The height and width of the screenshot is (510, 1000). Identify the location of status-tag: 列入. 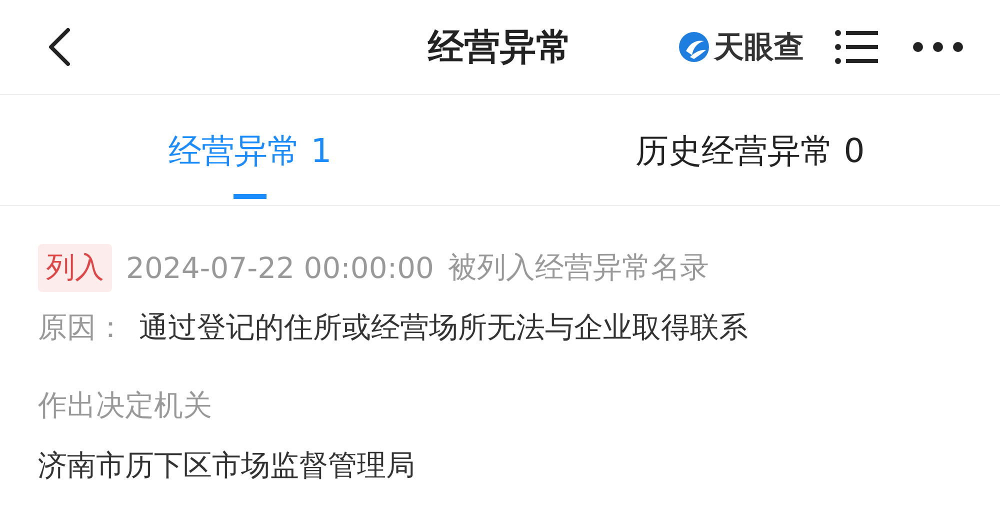
(75, 268).